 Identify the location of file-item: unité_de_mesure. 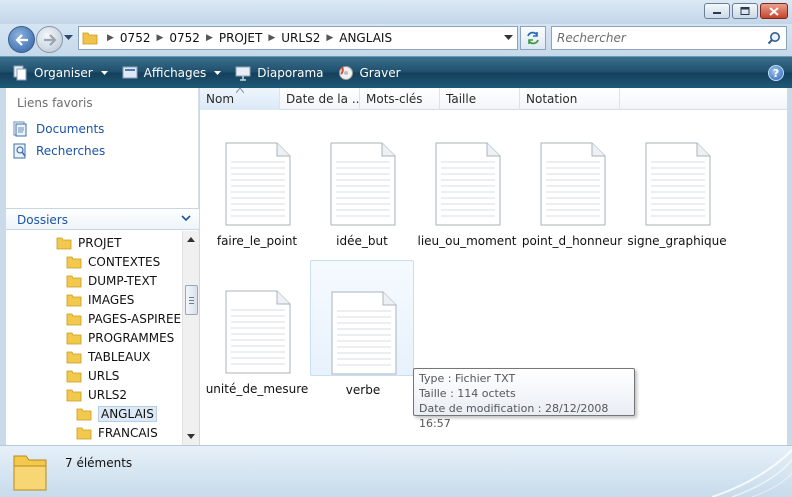
(257, 328).